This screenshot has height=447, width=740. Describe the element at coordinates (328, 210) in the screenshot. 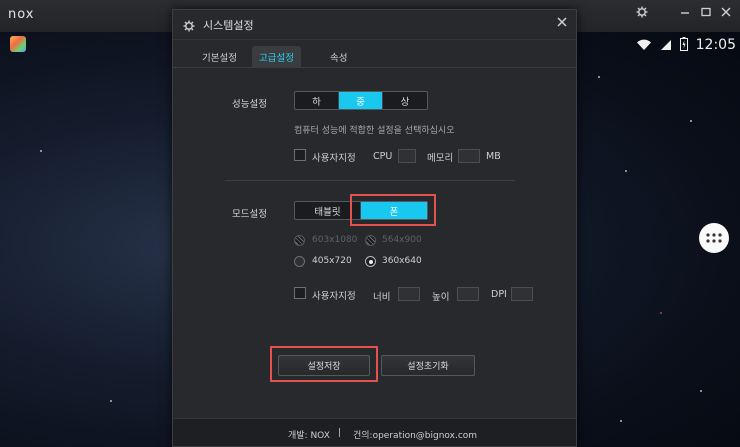

I see `mode-tablet-option: 태블릿` at that location.